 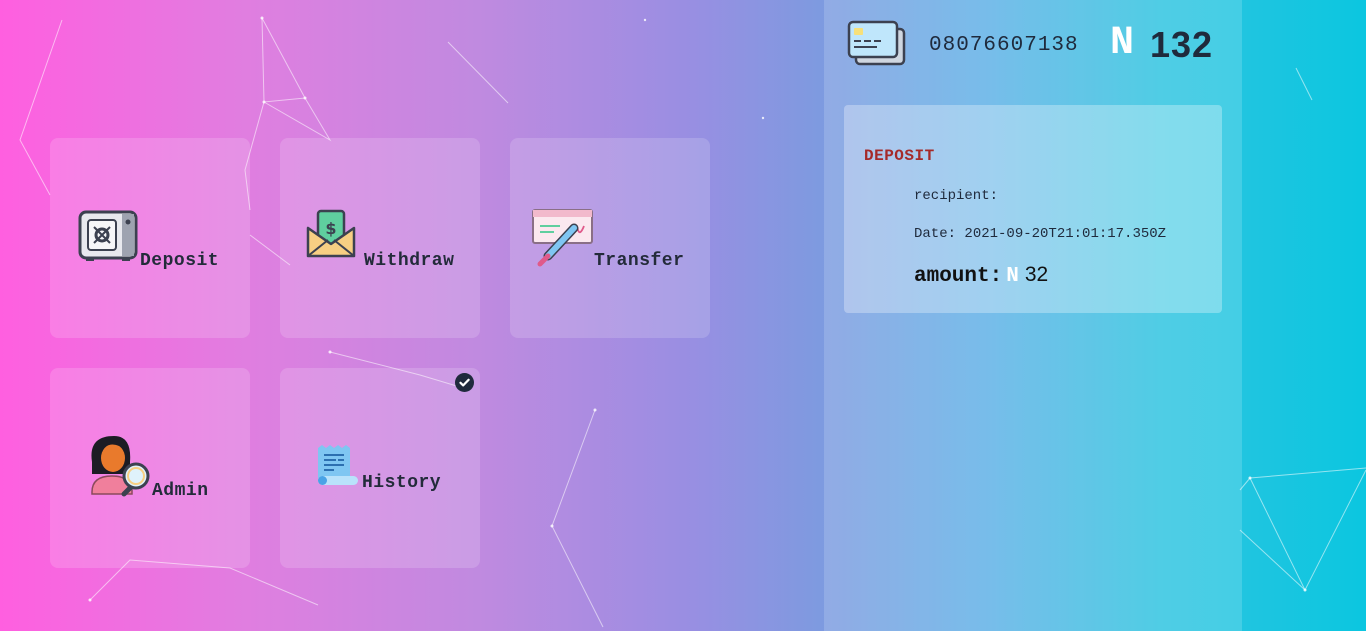 What do you see at coordinates (563, 240) in the screenshot?
I see `cheque-pen-icon` at bounding box center [563, 240].